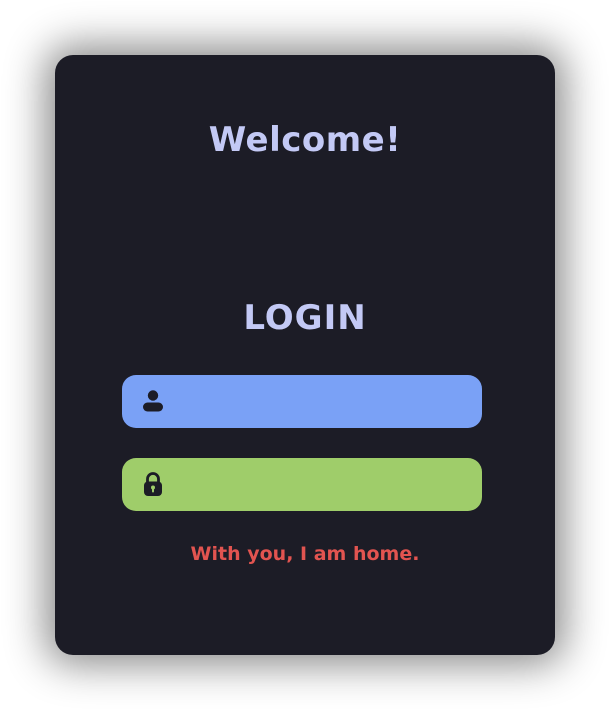 Image resolution: width=610 pixels, height=710 pixels. I want to click on username-input, so click(322, 402).